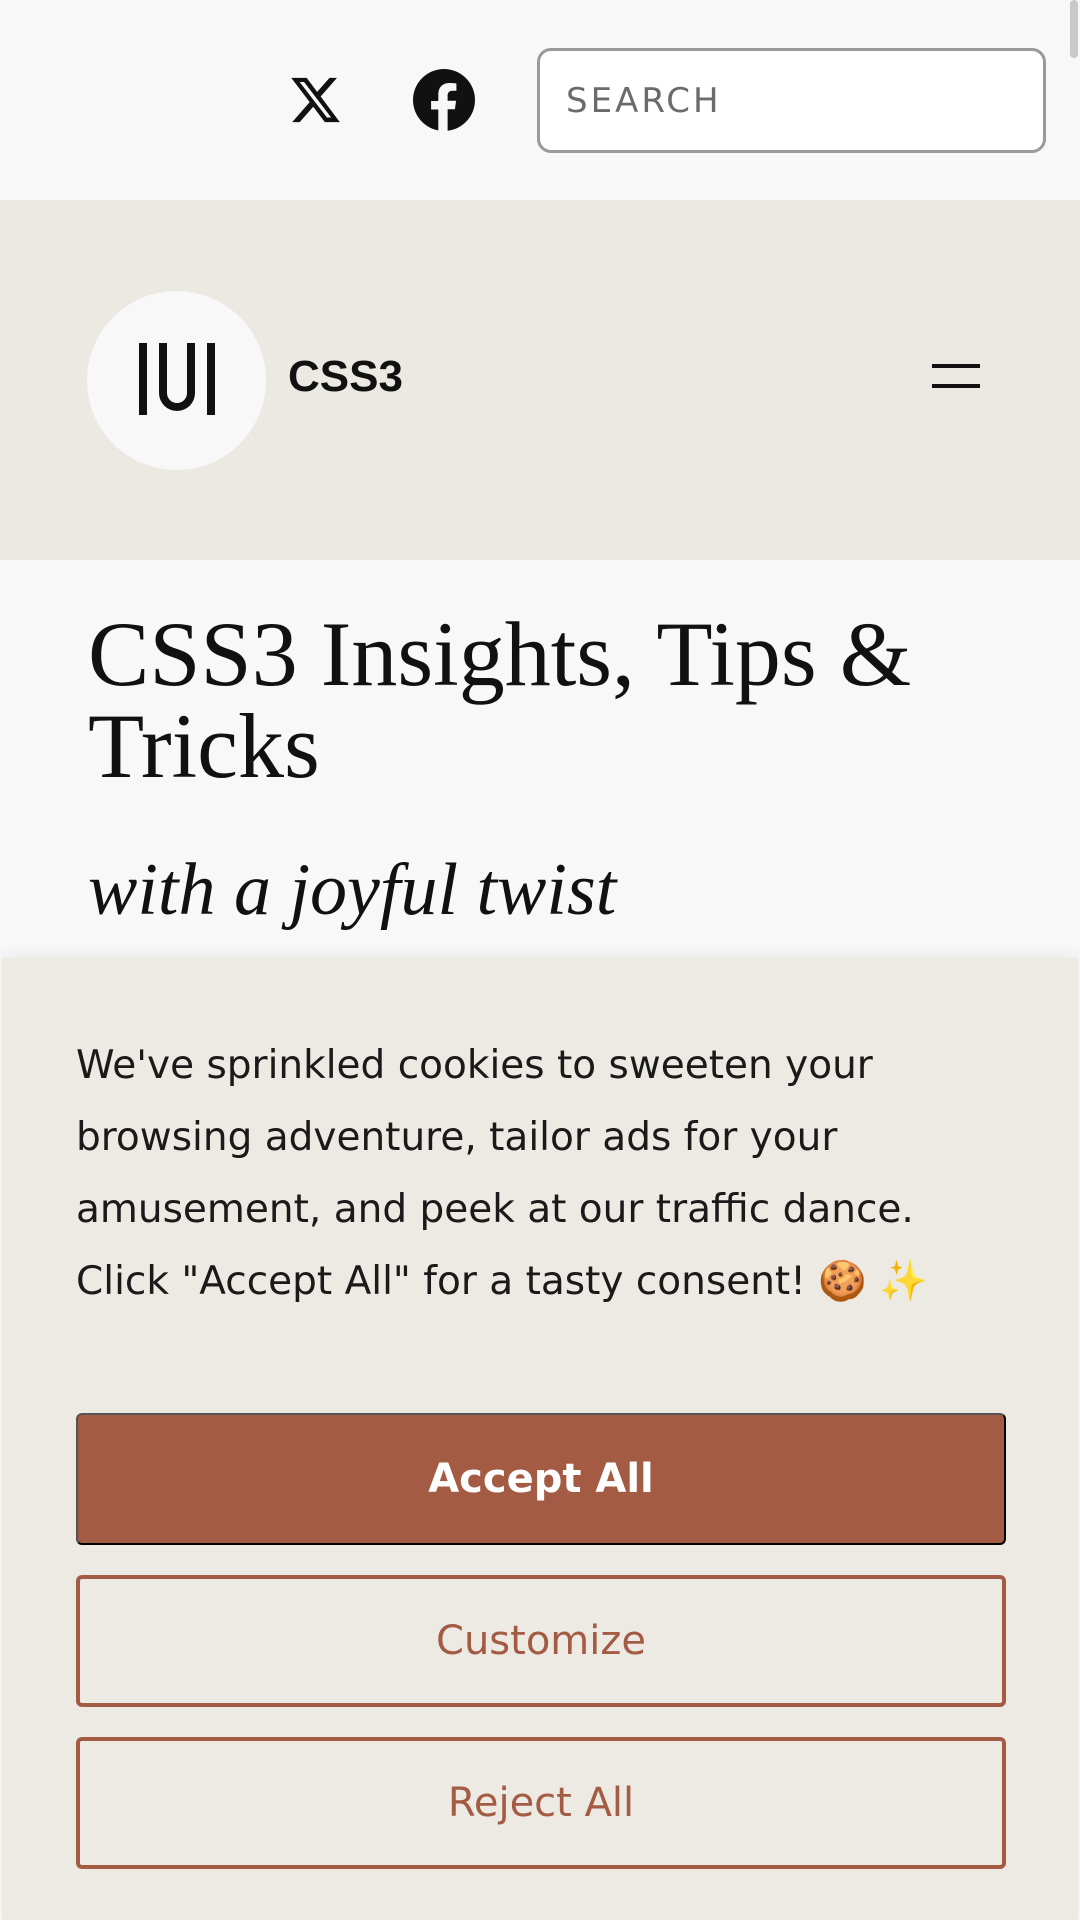 The width and height of the screenshot is (1080, 1920). I want to click on facebook-social-link, so click(444, 102).